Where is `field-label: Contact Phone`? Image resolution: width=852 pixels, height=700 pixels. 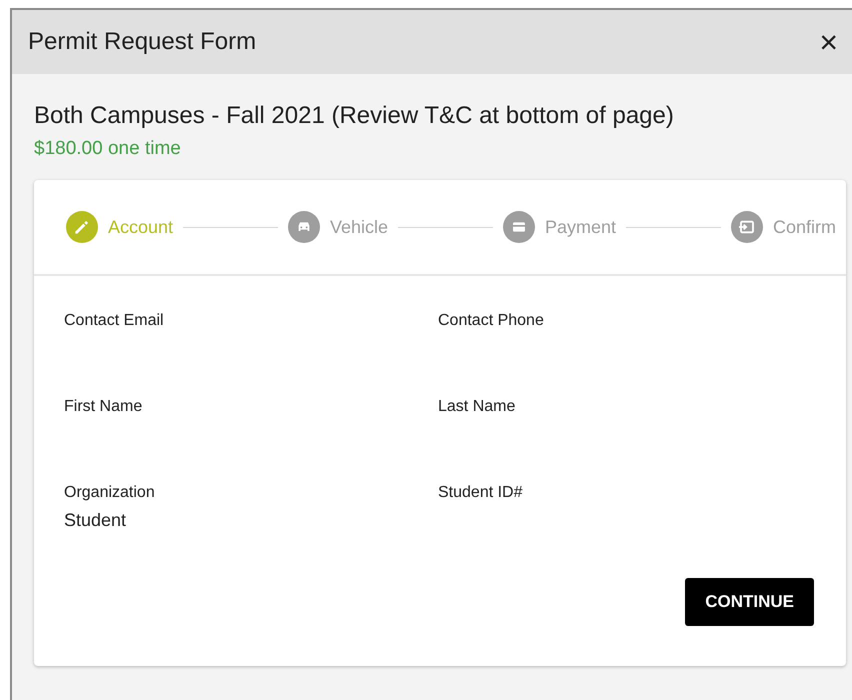 field-label: Contact Phone is located at coordinates (491, 321).